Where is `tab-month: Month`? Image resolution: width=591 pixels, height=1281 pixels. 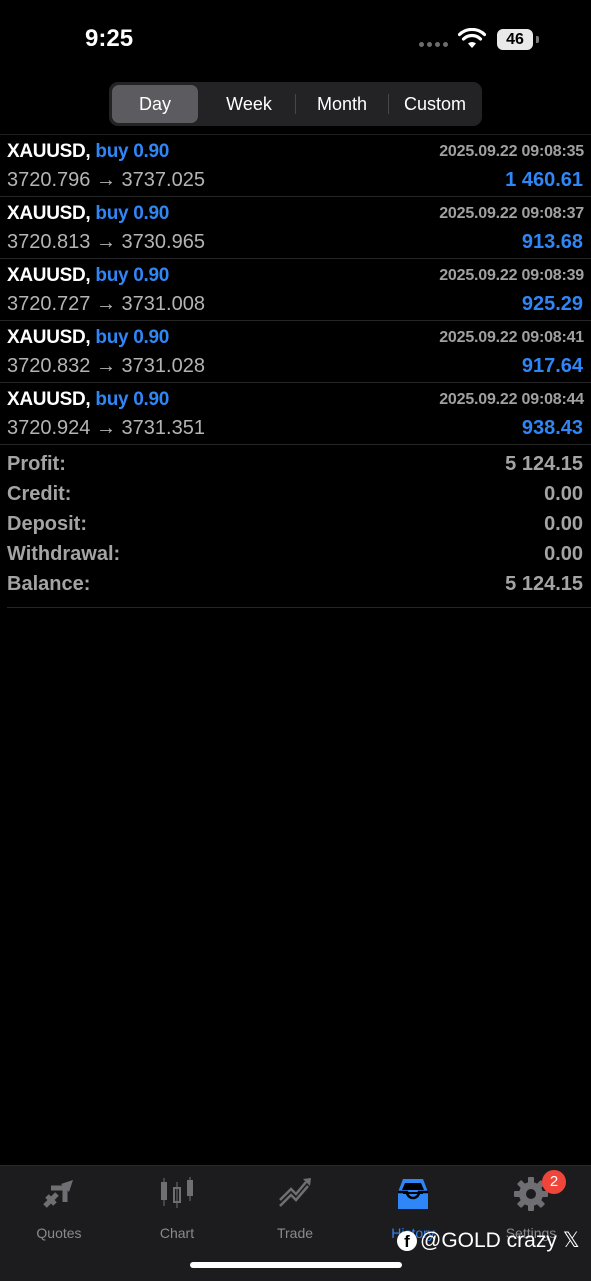
tab-month: Month is located at coordinates (342, 104).